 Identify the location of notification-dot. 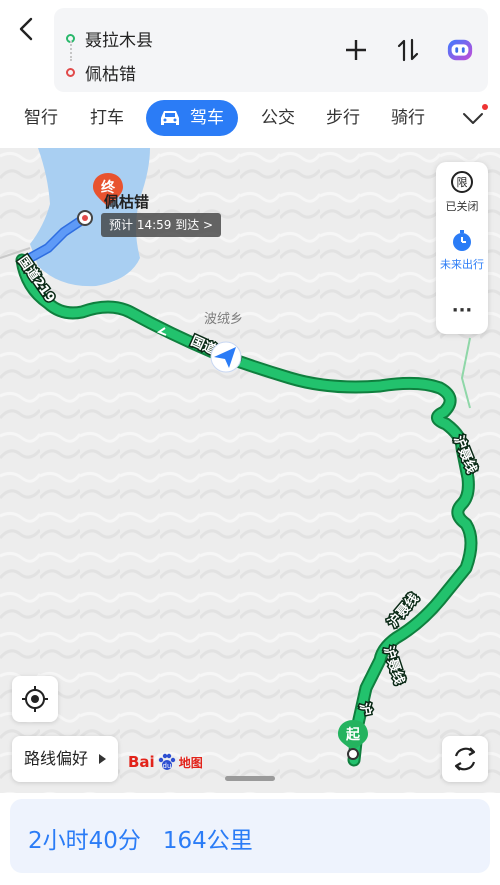
(485, 107).